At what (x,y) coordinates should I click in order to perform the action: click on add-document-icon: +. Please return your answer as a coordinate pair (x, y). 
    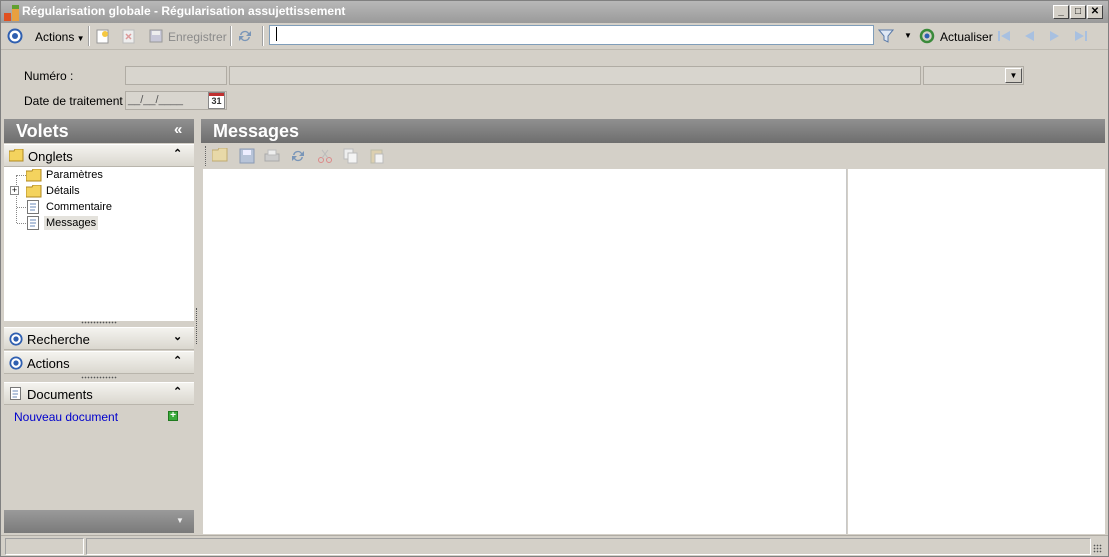
    Looking at the image, I should click on (173, 416).